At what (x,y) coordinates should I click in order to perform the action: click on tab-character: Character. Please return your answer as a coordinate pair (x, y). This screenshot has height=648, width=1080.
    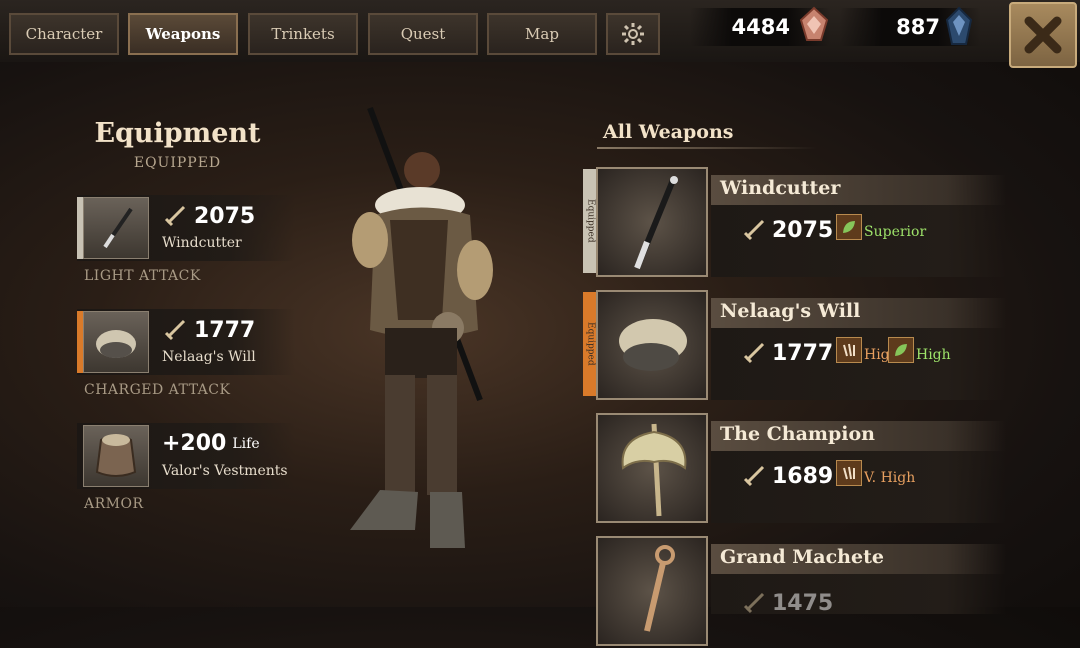
    Looking at the image, I should click on (64, 34).